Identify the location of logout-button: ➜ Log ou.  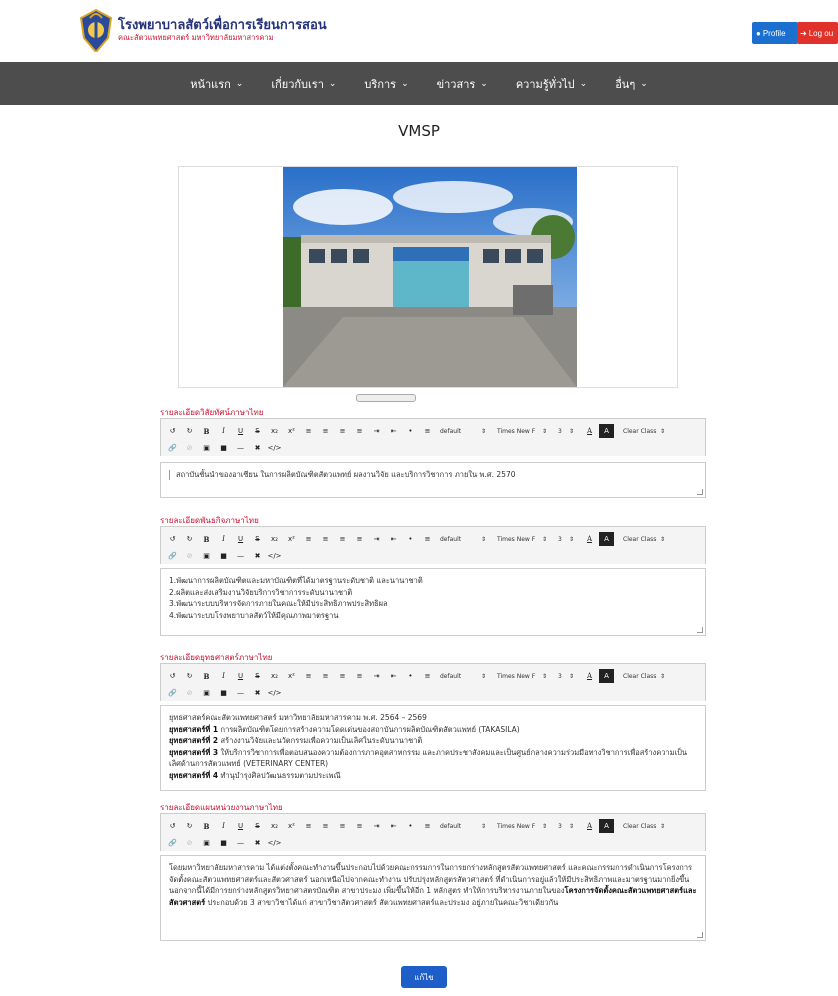
(817, 33).